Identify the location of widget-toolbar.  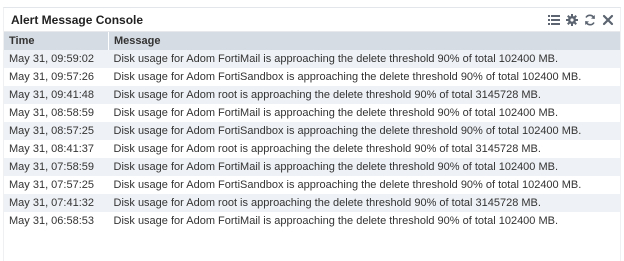
(580, 19).